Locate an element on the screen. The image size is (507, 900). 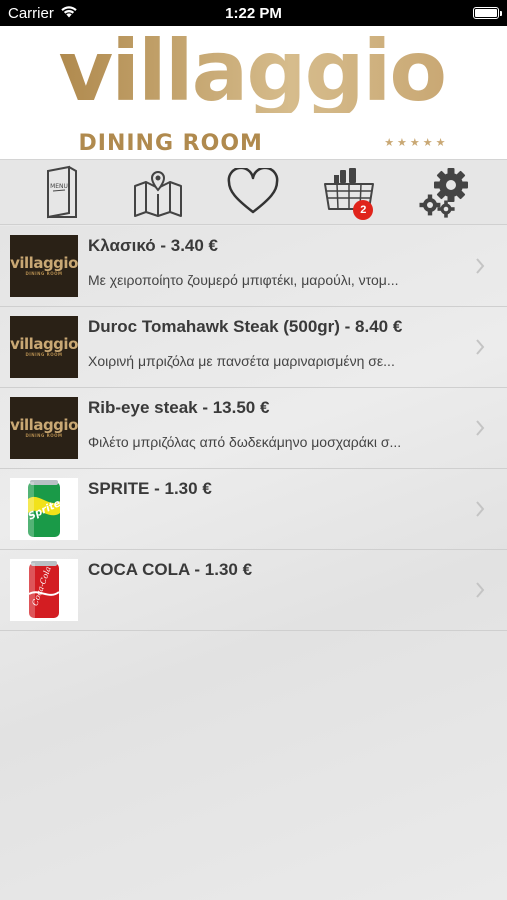
gears-icon is located at coordinates (444, 193).